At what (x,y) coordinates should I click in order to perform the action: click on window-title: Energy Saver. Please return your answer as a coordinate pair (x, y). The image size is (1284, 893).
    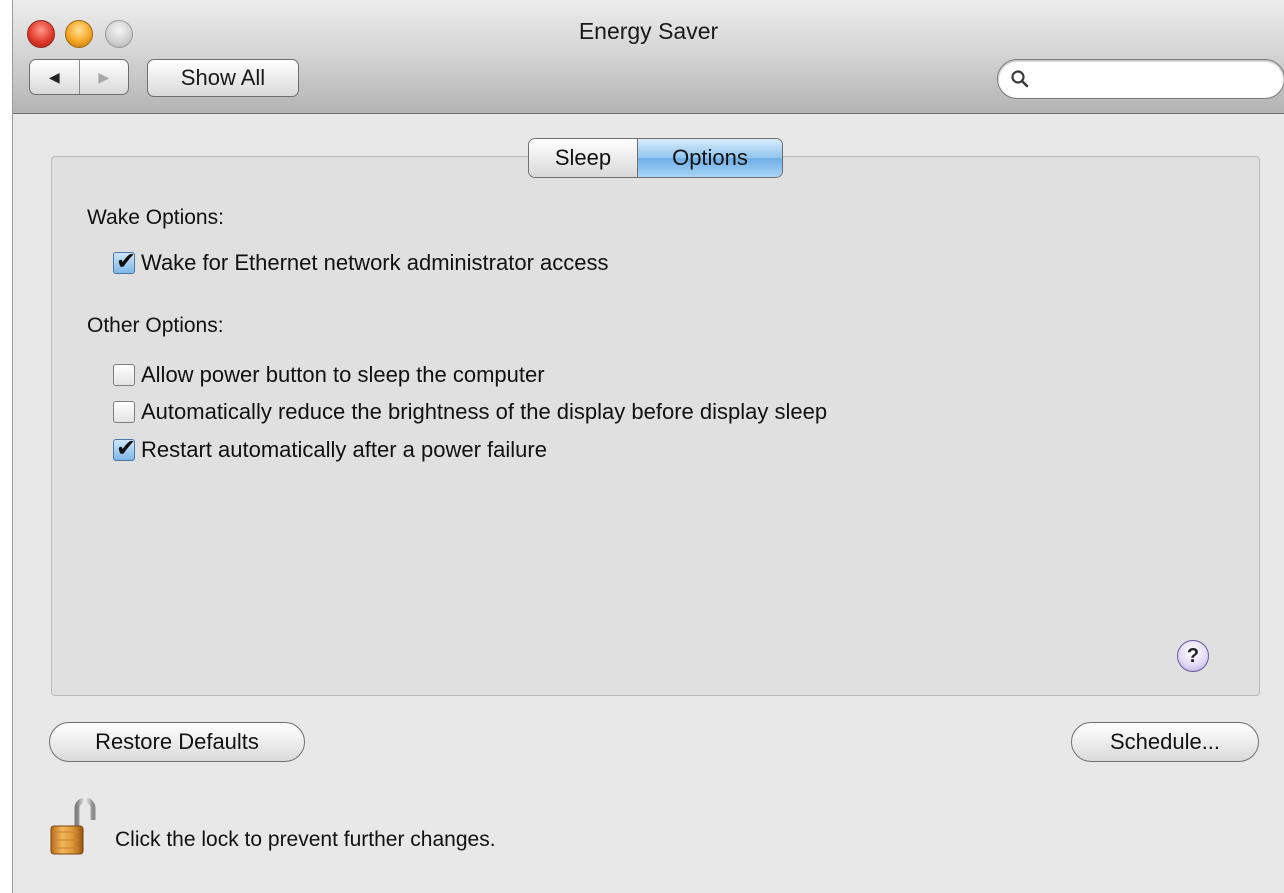
    Looking at the image, I should click on (648, 31).